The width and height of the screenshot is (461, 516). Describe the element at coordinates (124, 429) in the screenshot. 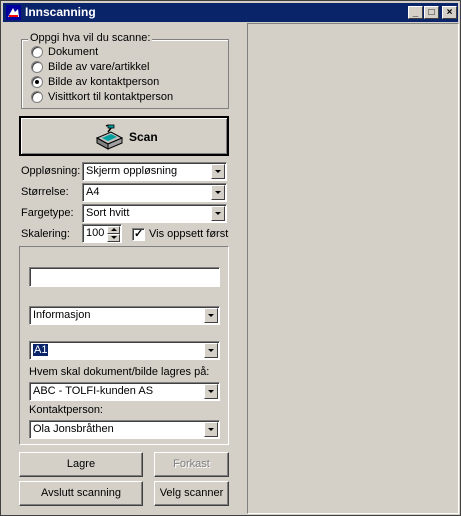

I see `contact-select: Ola Jonsbråthen` at that location.